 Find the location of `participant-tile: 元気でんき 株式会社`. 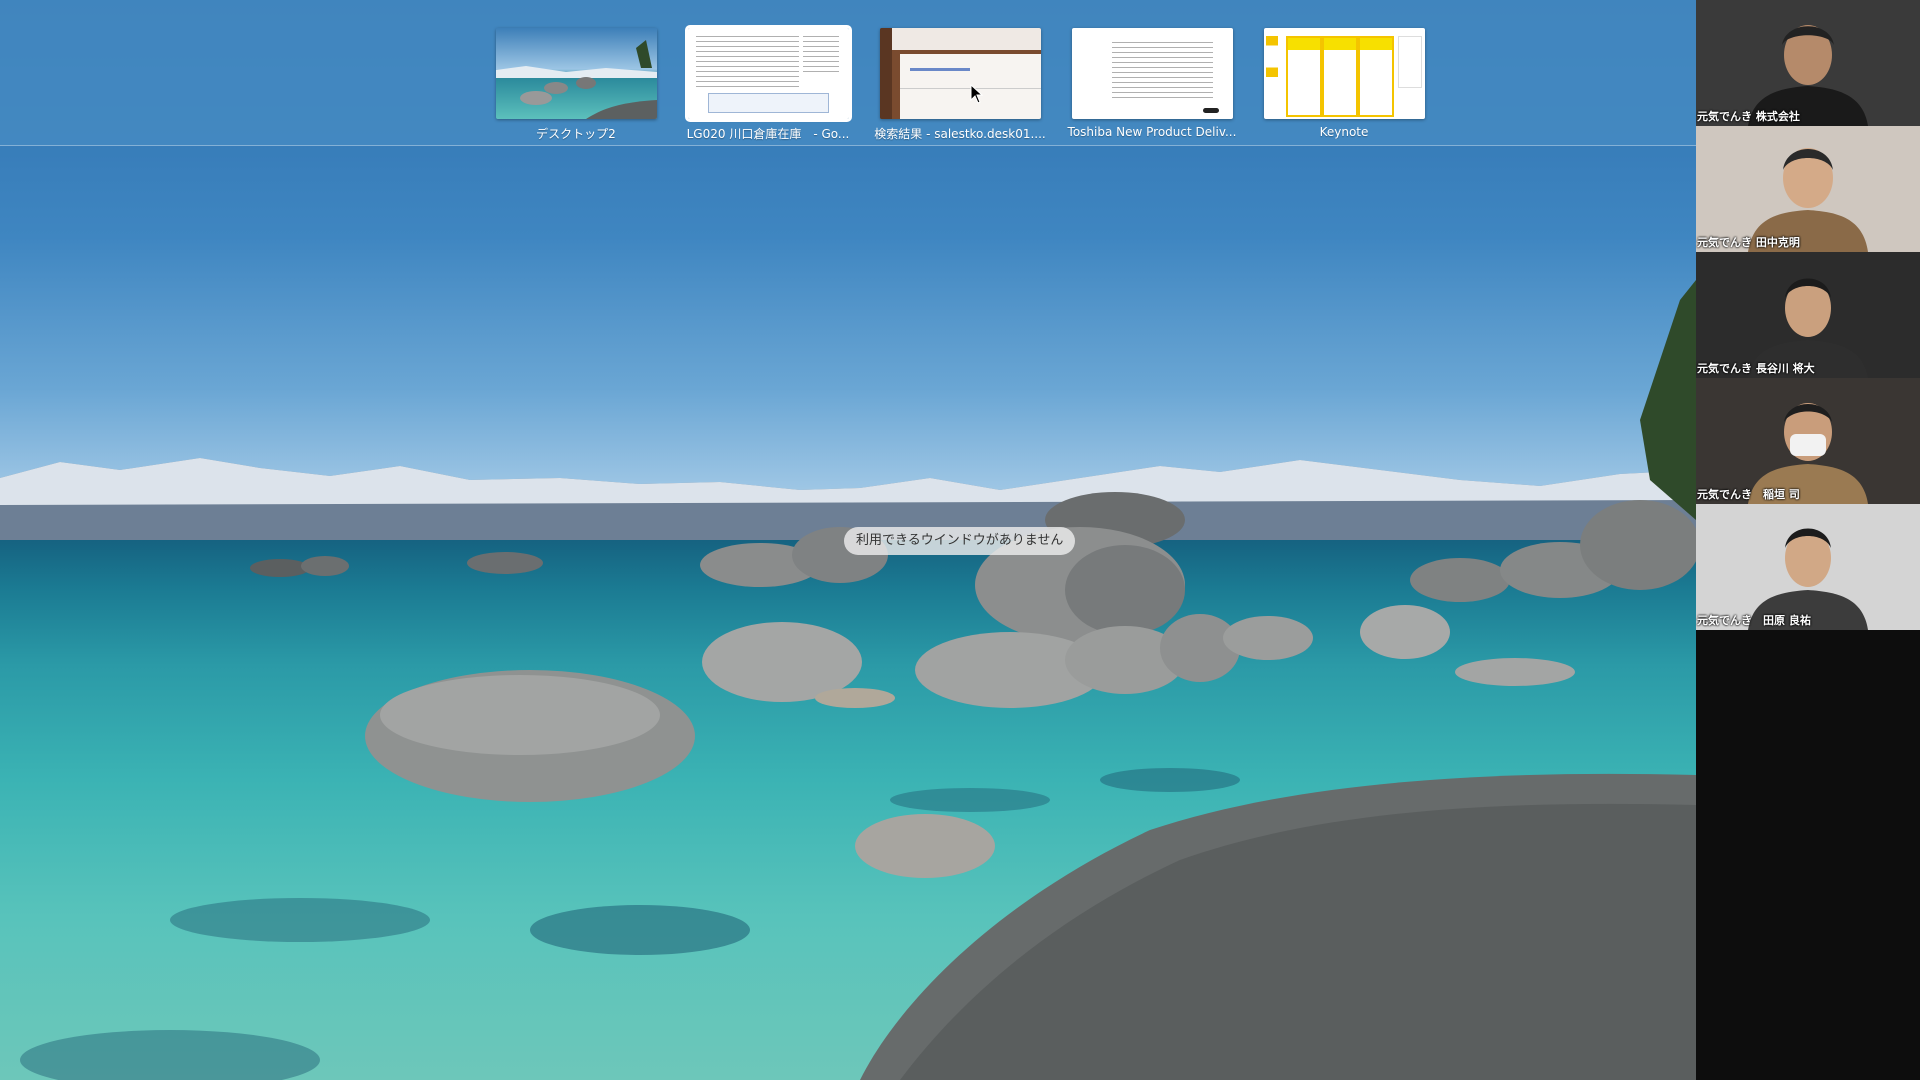

participant-tile: 元気でんき 株式会社 is located at coordinates (1808, 63).